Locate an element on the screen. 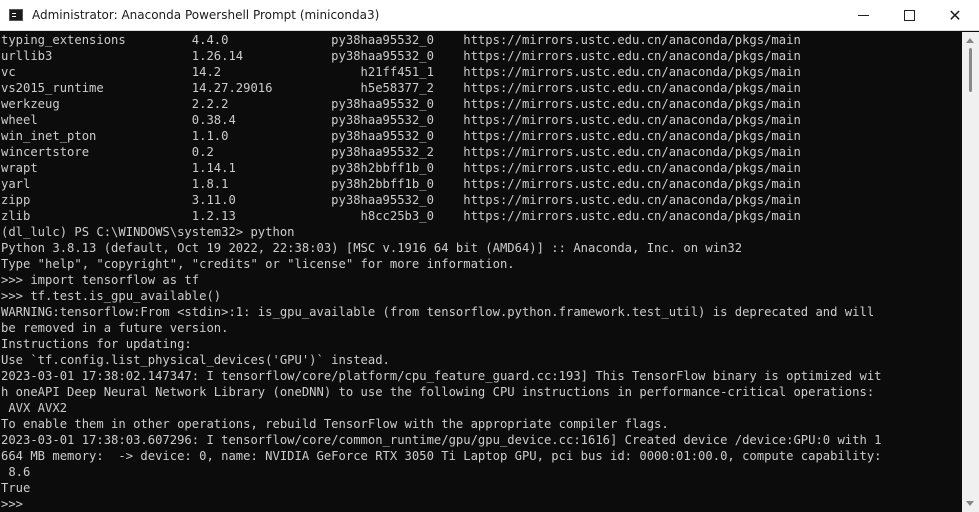  console-line: Instructions for updating: is located at coordinates (96, 344).